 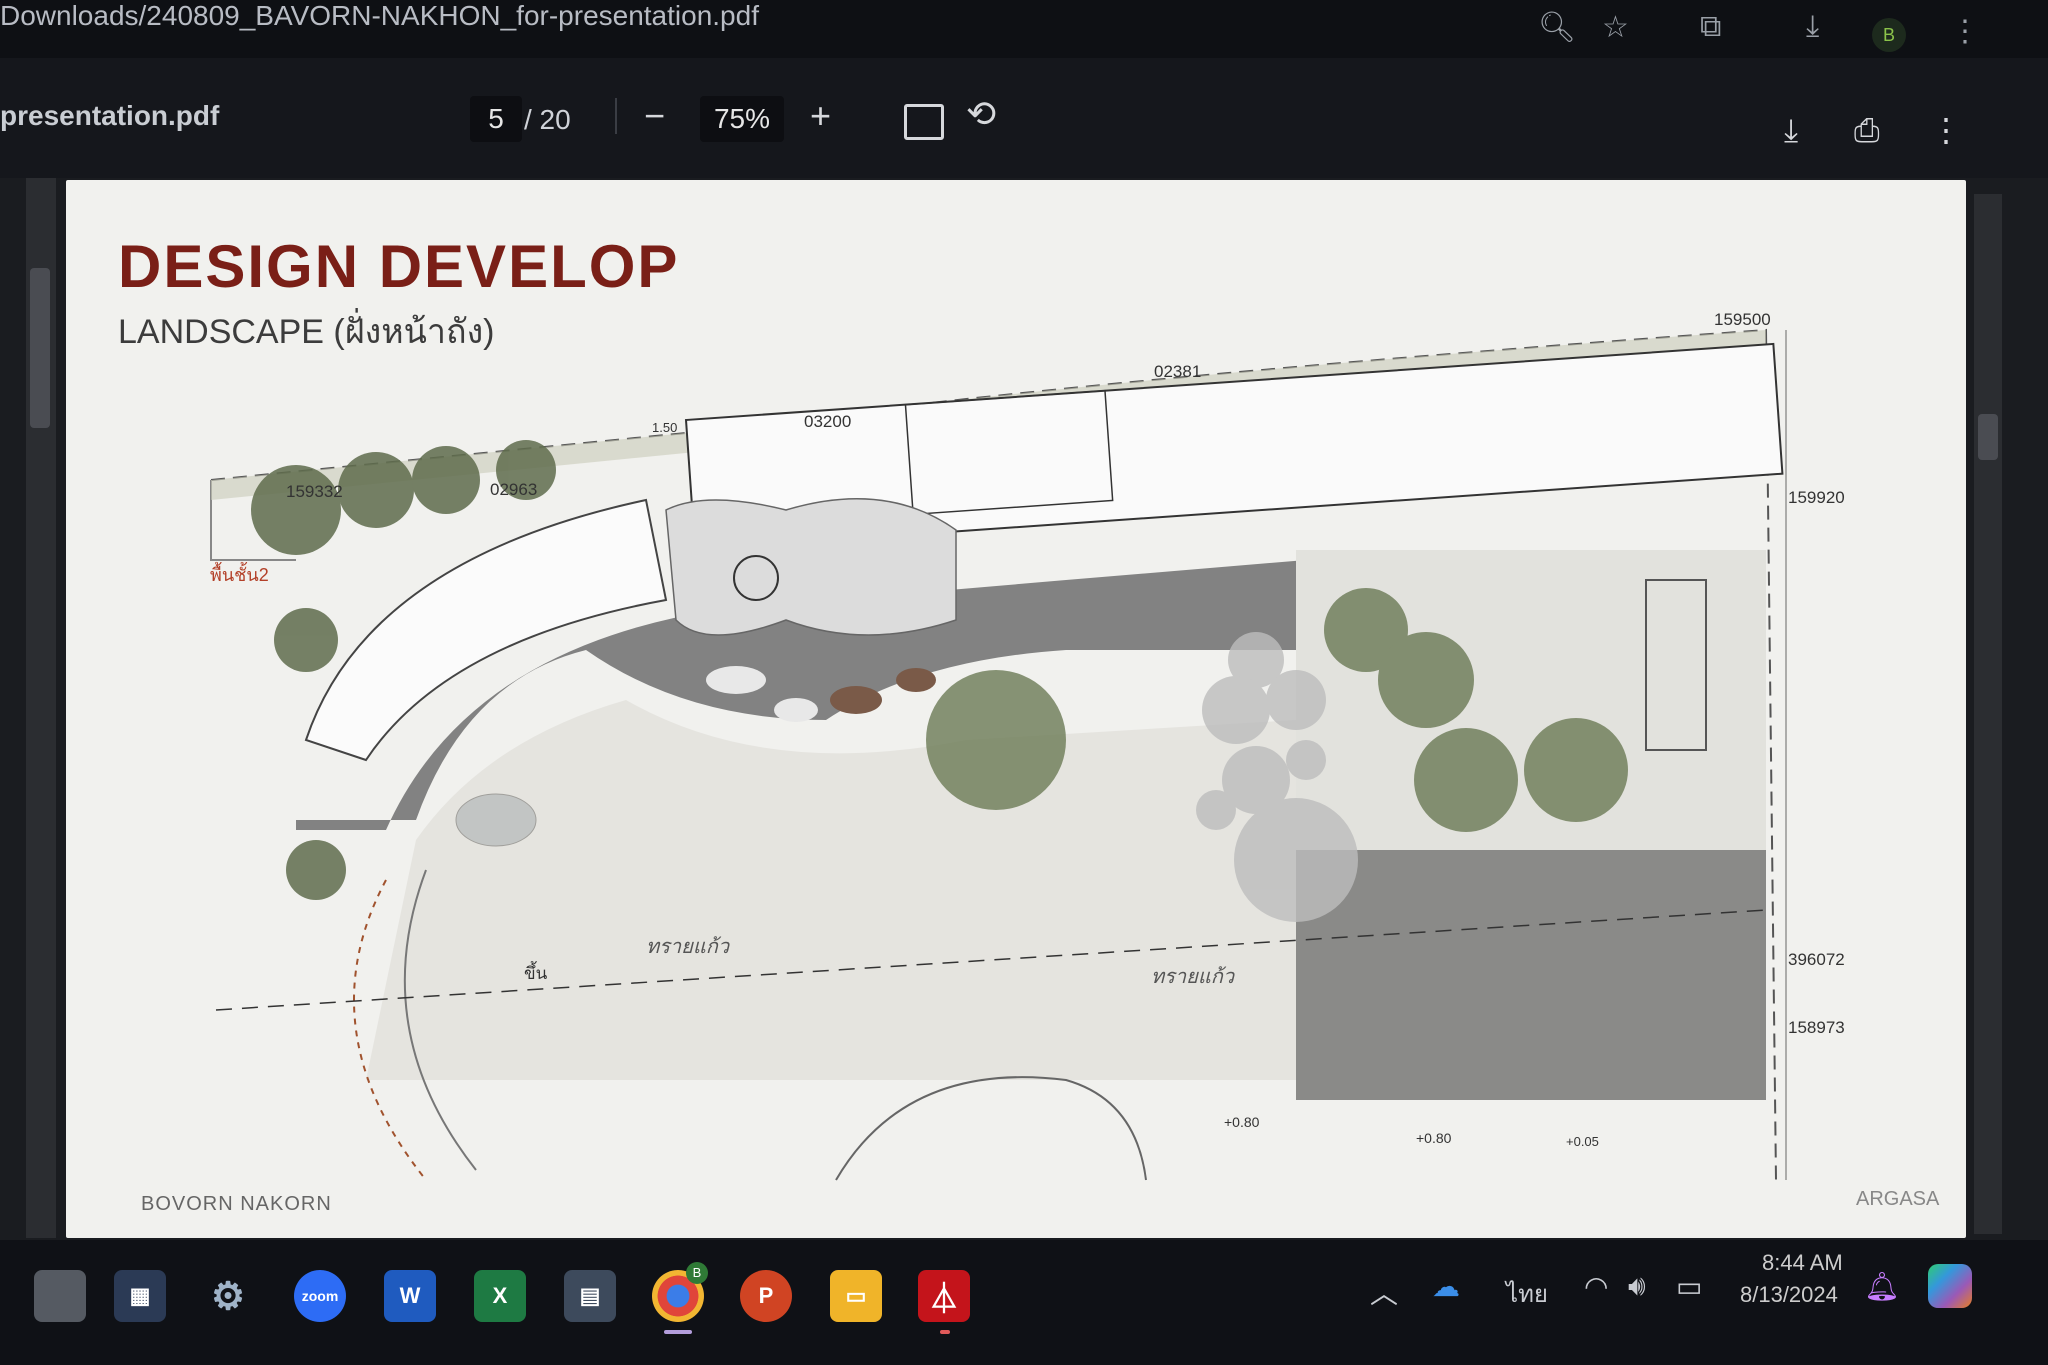 What do you see at coordinates (1384, 1292) in the screenshot?
I see `tray-overflow-chevron-icon: ︿` at bounding box center [1384, 1292].